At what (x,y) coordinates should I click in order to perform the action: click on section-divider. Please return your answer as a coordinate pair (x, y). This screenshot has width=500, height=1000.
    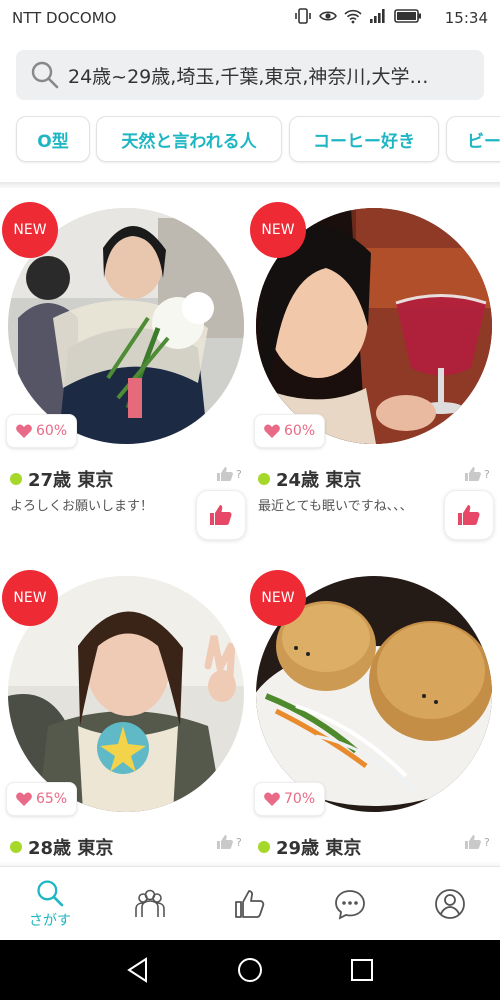
    Looking at the image, I should click on (250, 185).